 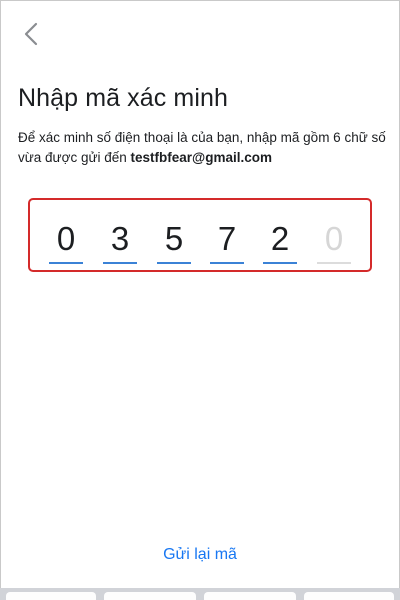 What do you see at coordinates (200, 594) in the screenshot?
I see `keyboard-top-edge` at bounding box center [200, 594].